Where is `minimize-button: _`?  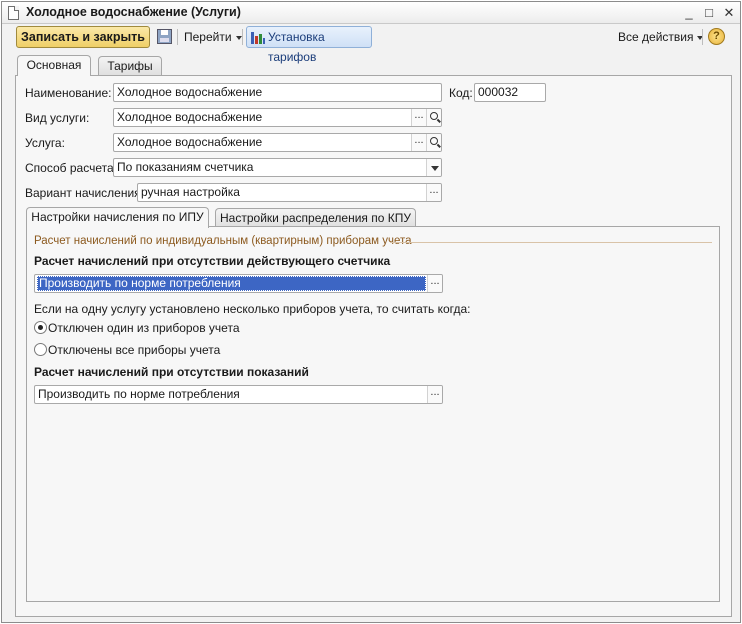
minimize-button: _ is located at coordinates (689, 12).